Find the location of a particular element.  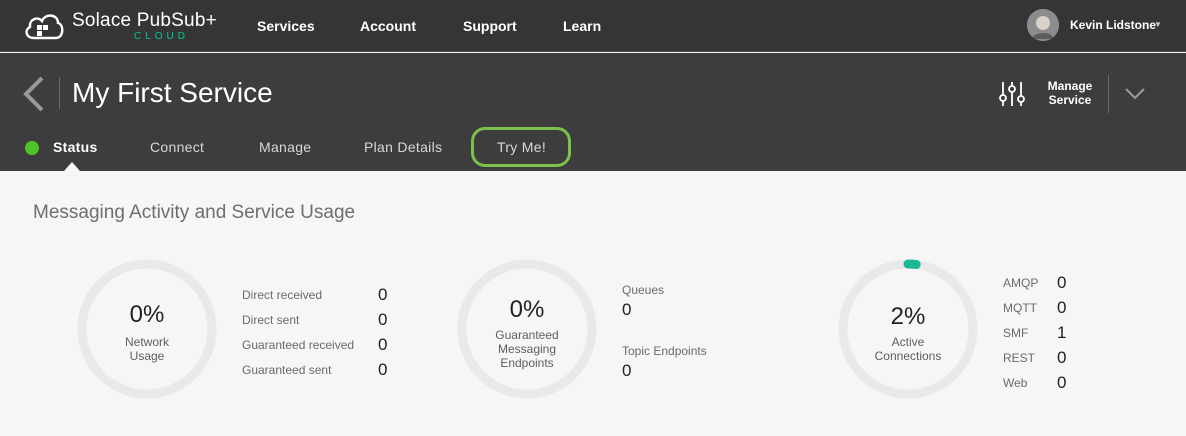

gauge-label-line-2: Messaging is located at coordinates (527, 349).